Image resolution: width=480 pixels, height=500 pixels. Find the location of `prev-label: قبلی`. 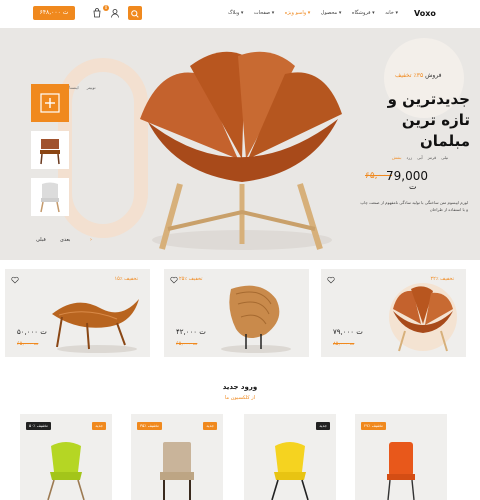

prev-label: قبلی is located at coordinates (41, 240).